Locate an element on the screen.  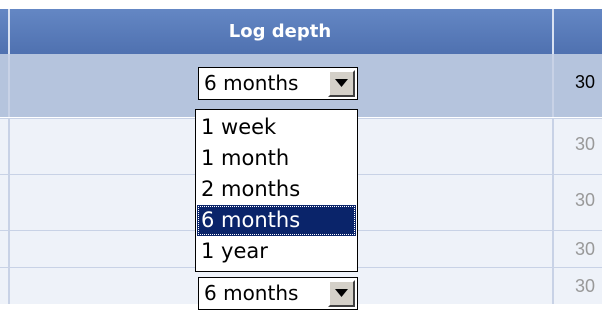
dropdown-option-1-month: 1 month is located at coordinates (276, 158).